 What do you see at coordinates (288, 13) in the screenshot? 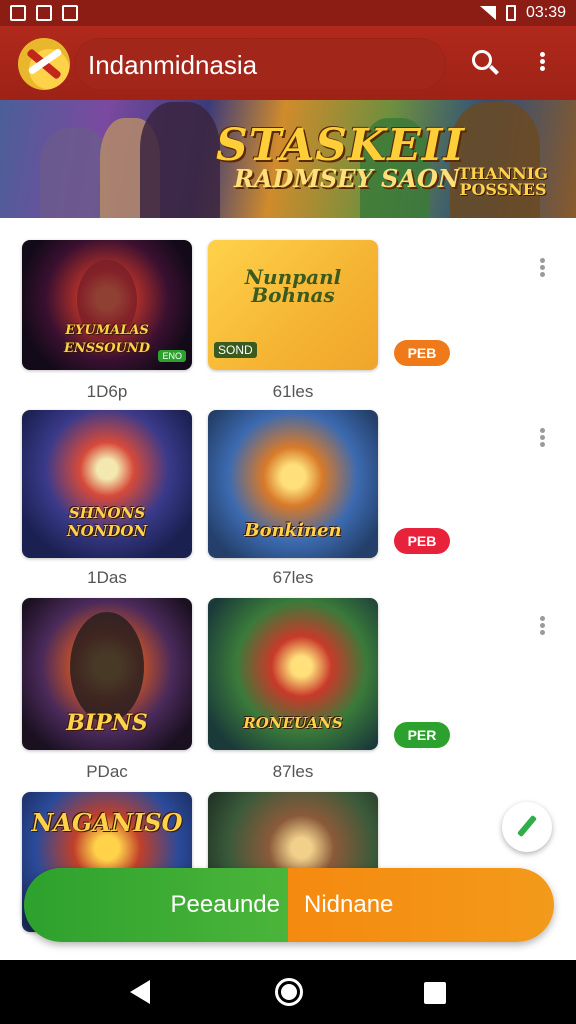
I see `status-bar: 03:39` at bounding box center [288, 13].